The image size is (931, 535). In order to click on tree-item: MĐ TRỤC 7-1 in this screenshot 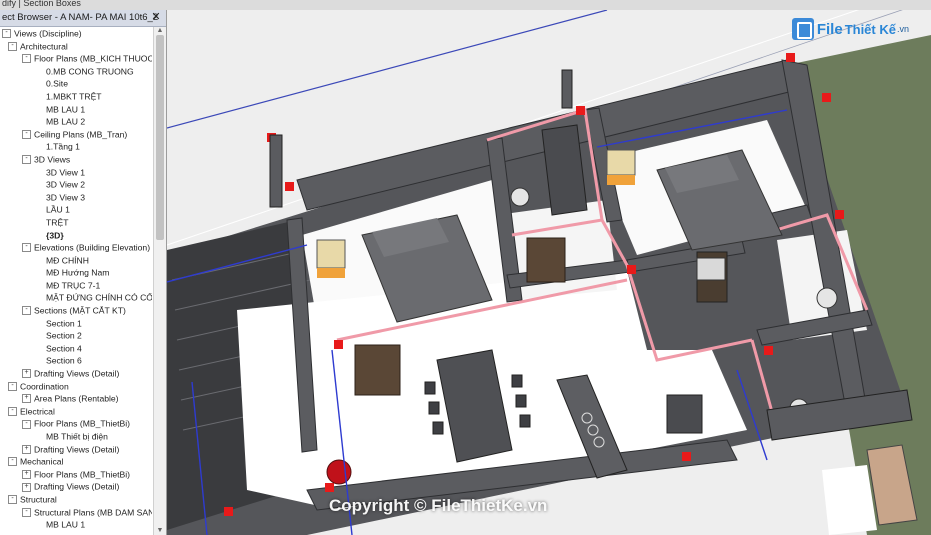, I will do `click(76, 285)`.